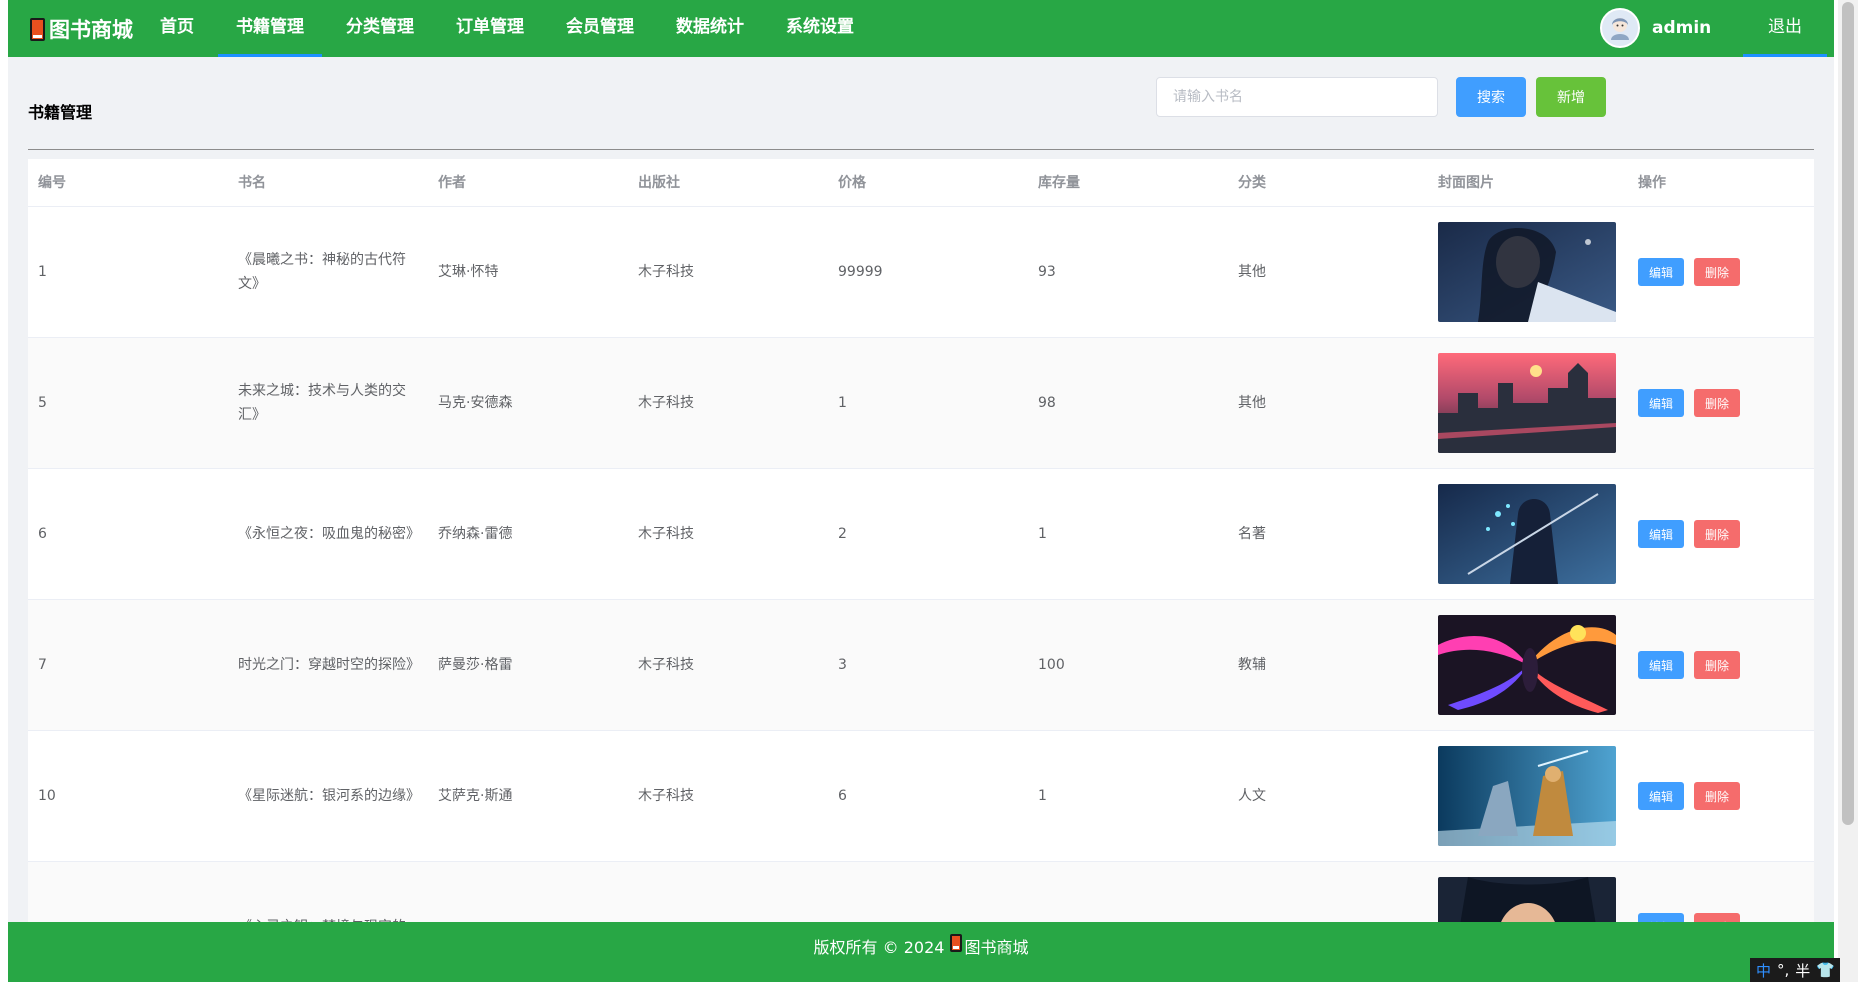 The height and width of the screenshot is (982, 1858). Describe the element at coordinates (475, 665) in the screenshot. I see `book-author: 萨曼莎·格雷` at that location.